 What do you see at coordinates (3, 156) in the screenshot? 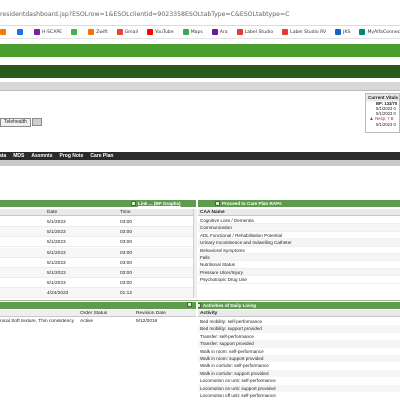
I see `tab-0: ata` at bounding box center [3, 156].